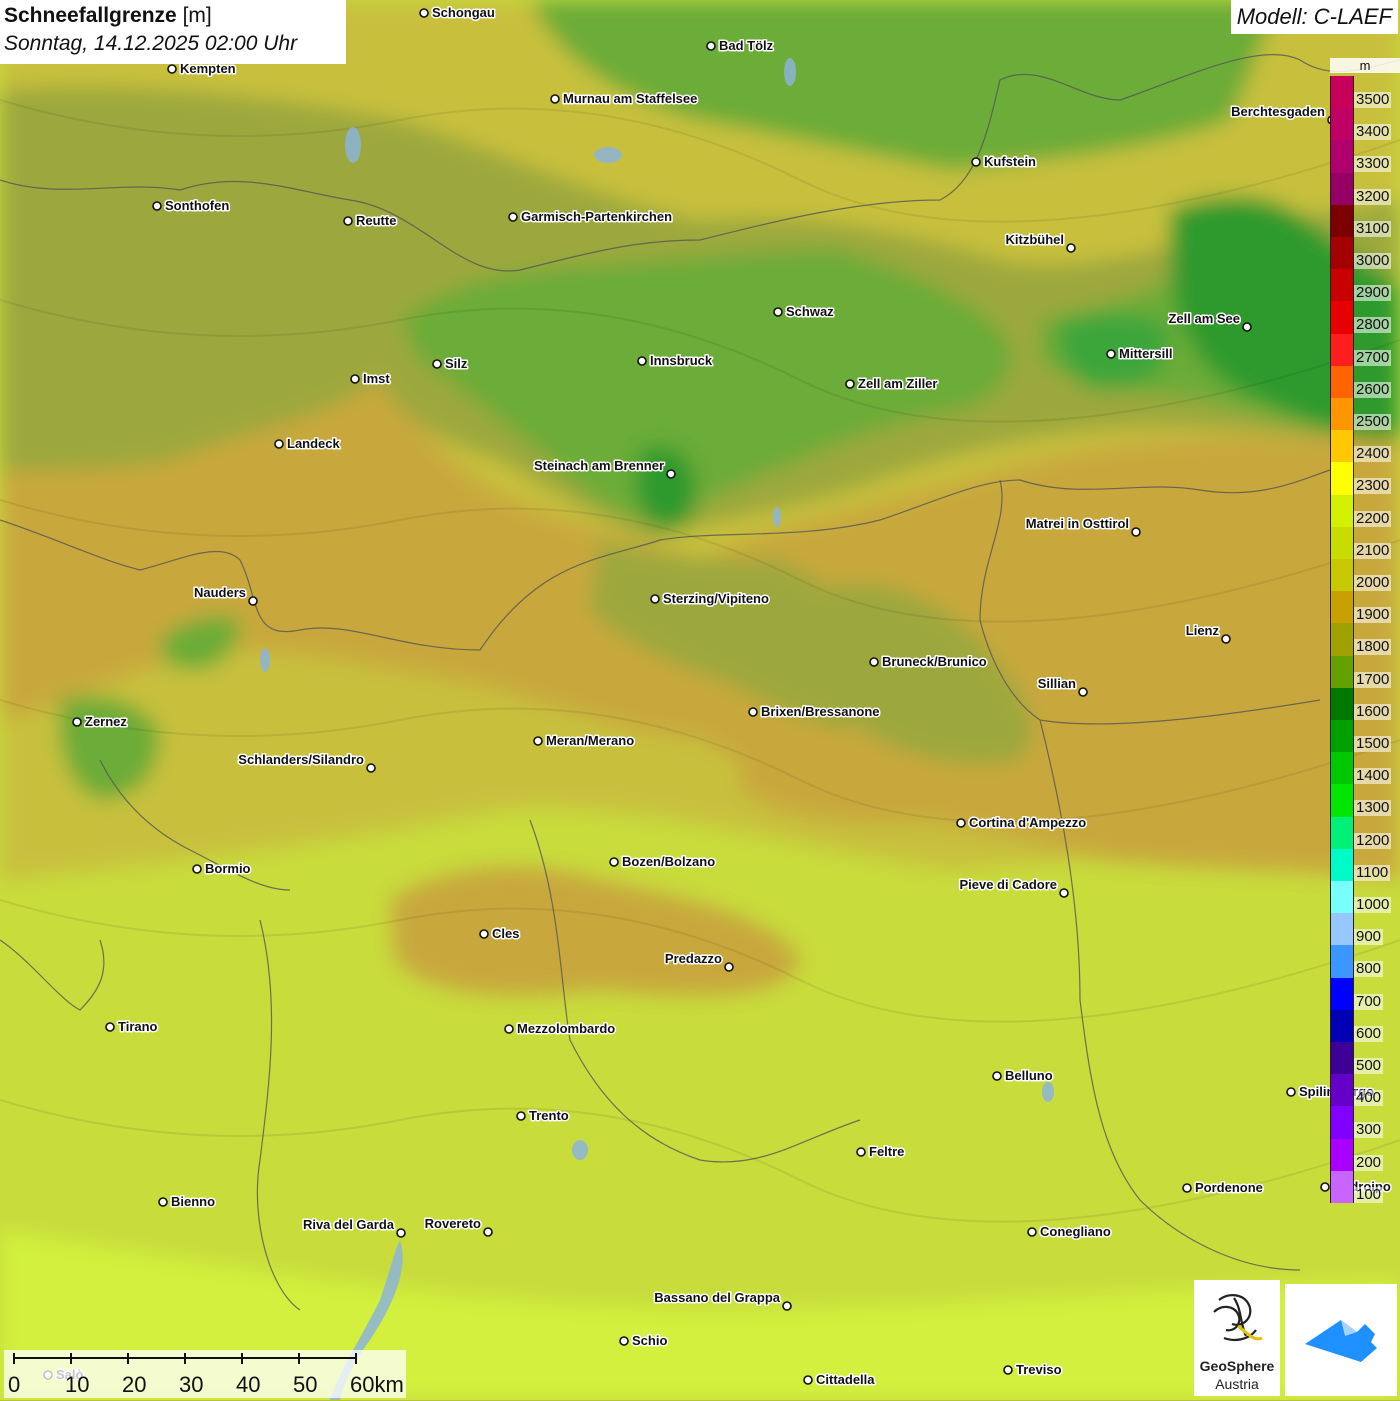 The width and height of the screenshot is (1400, 1401). What do you see at coordinates (1373, 776) in the screenshot?
I see `legend-label: 1400` at bounding box center [1373, 776].